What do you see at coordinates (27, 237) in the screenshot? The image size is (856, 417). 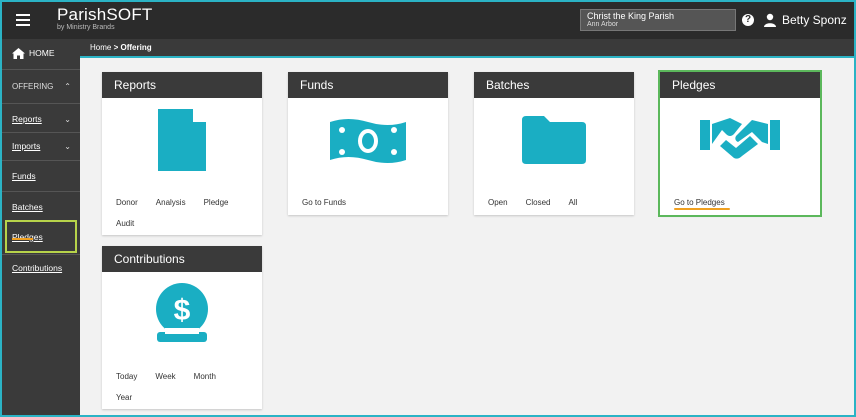 I see `sidebar-item-label: Pledges` at bounding box center [27, 237].